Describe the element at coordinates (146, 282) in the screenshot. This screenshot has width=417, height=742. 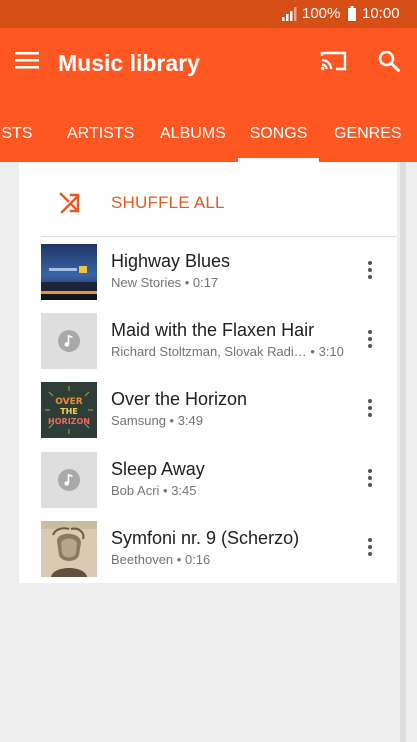
I see `song-artist: New Stories` at that location.